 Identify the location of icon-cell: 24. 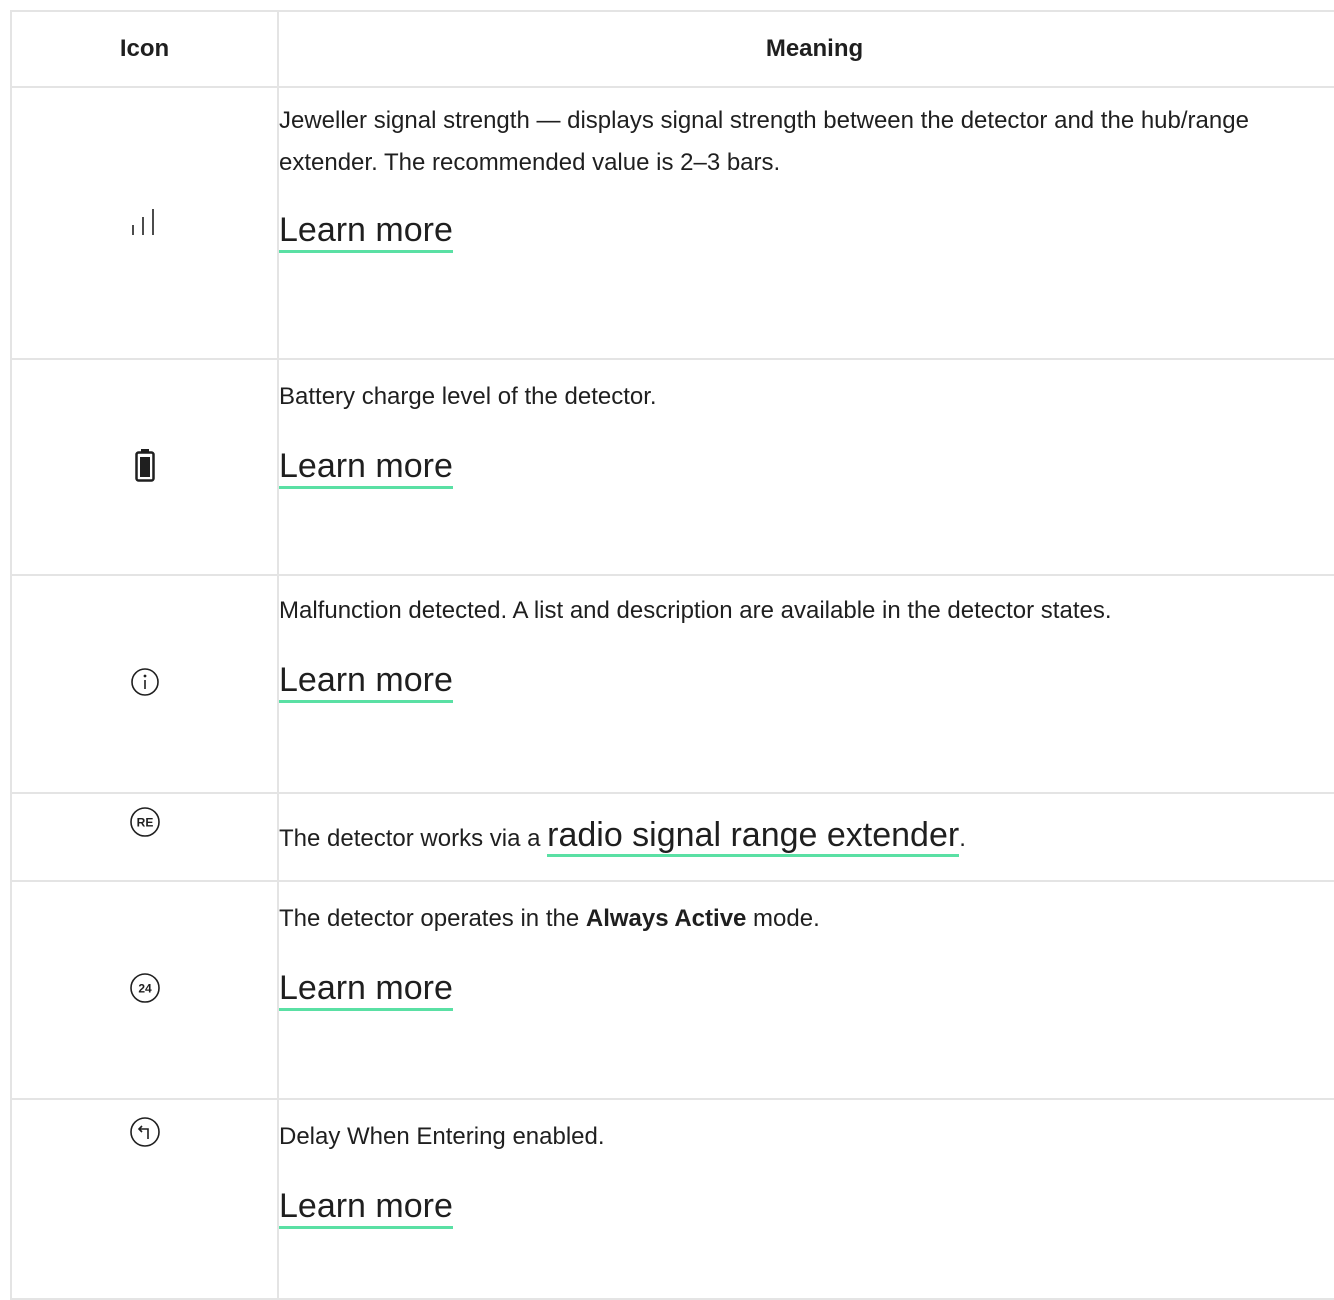
(144, 990).